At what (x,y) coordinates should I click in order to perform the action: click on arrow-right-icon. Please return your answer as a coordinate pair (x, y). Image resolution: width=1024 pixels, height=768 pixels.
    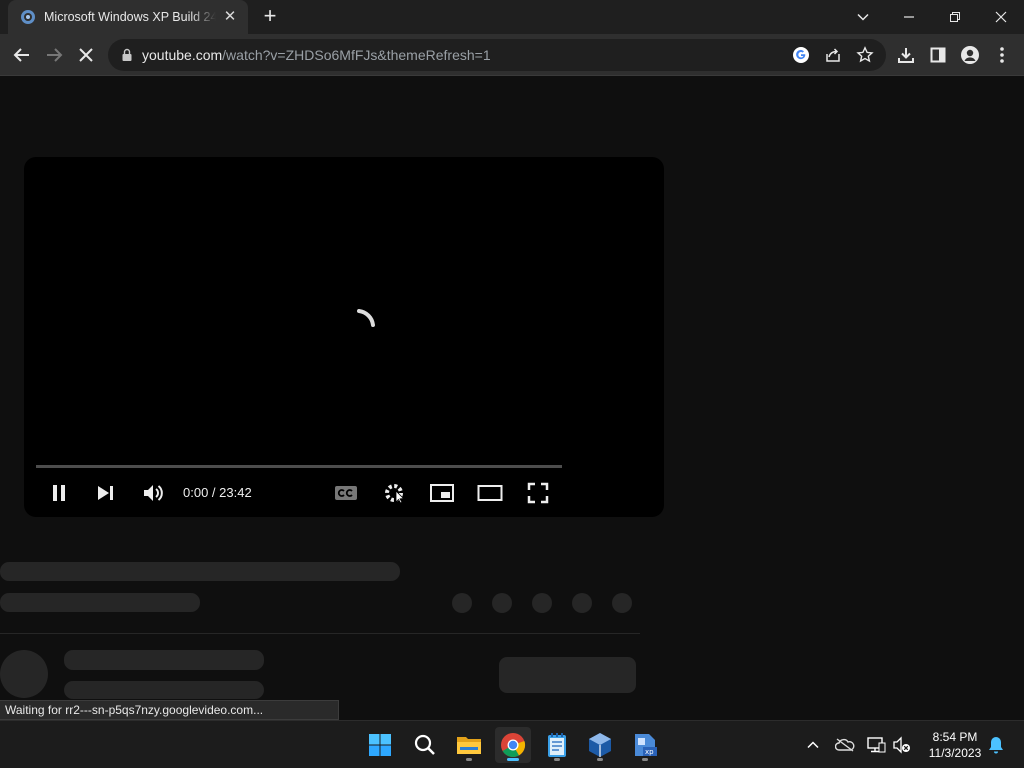
    Looking at the image, I should click on (55, 55).